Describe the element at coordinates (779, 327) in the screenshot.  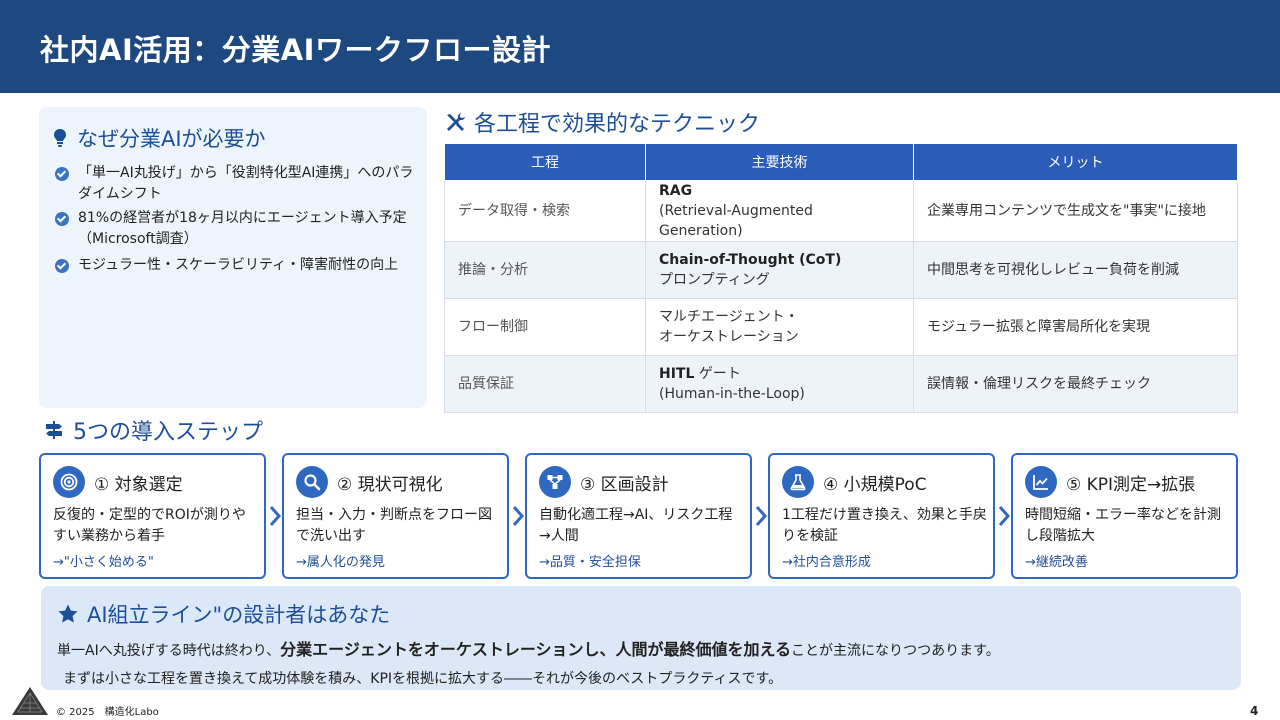
I see `tech-cell: マルチエージェント・ オーケストレーション` at that location.